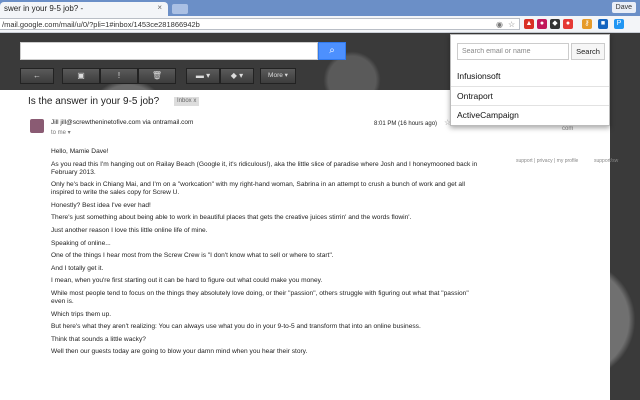 This screenshot has height=400, width=640. Describe the element at coordinates (555, 24) in the screenshot. I see `extension-dark-icon: ◆` at that location.